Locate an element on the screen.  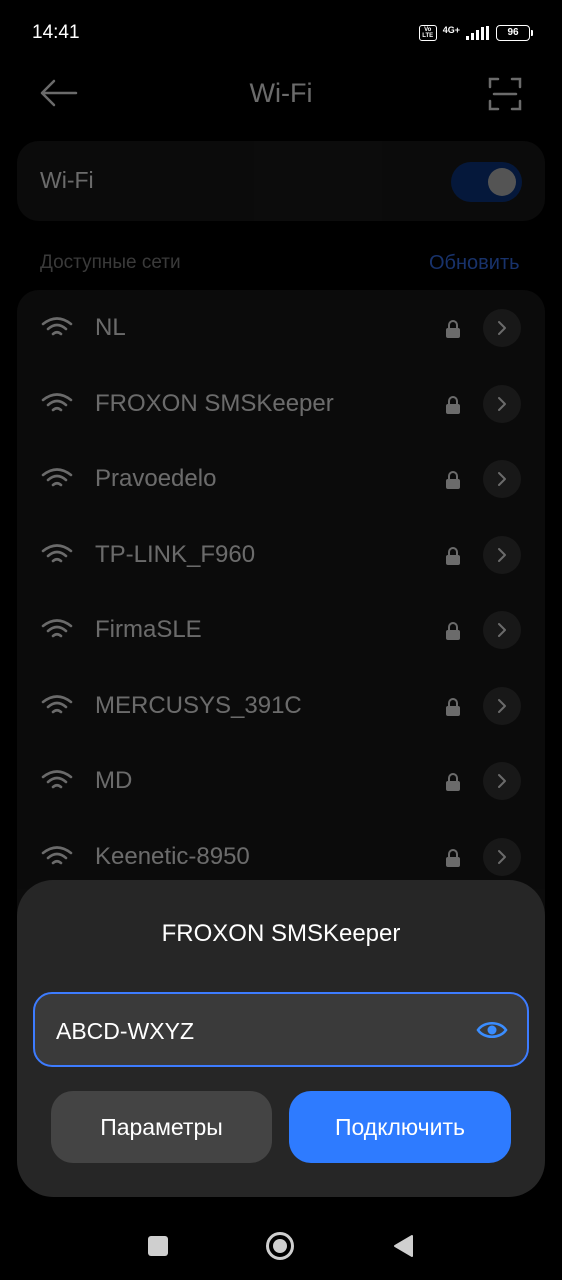
wifi-toggle-label: Wi-Fi is located at coordinates (67, 180).